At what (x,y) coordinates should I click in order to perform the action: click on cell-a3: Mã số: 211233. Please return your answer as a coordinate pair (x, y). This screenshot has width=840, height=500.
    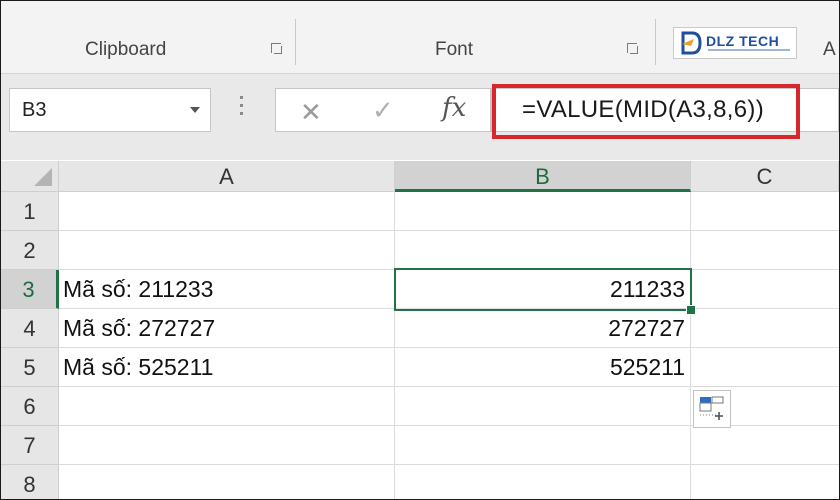
    Looking at the image, I should click on (227, 289).